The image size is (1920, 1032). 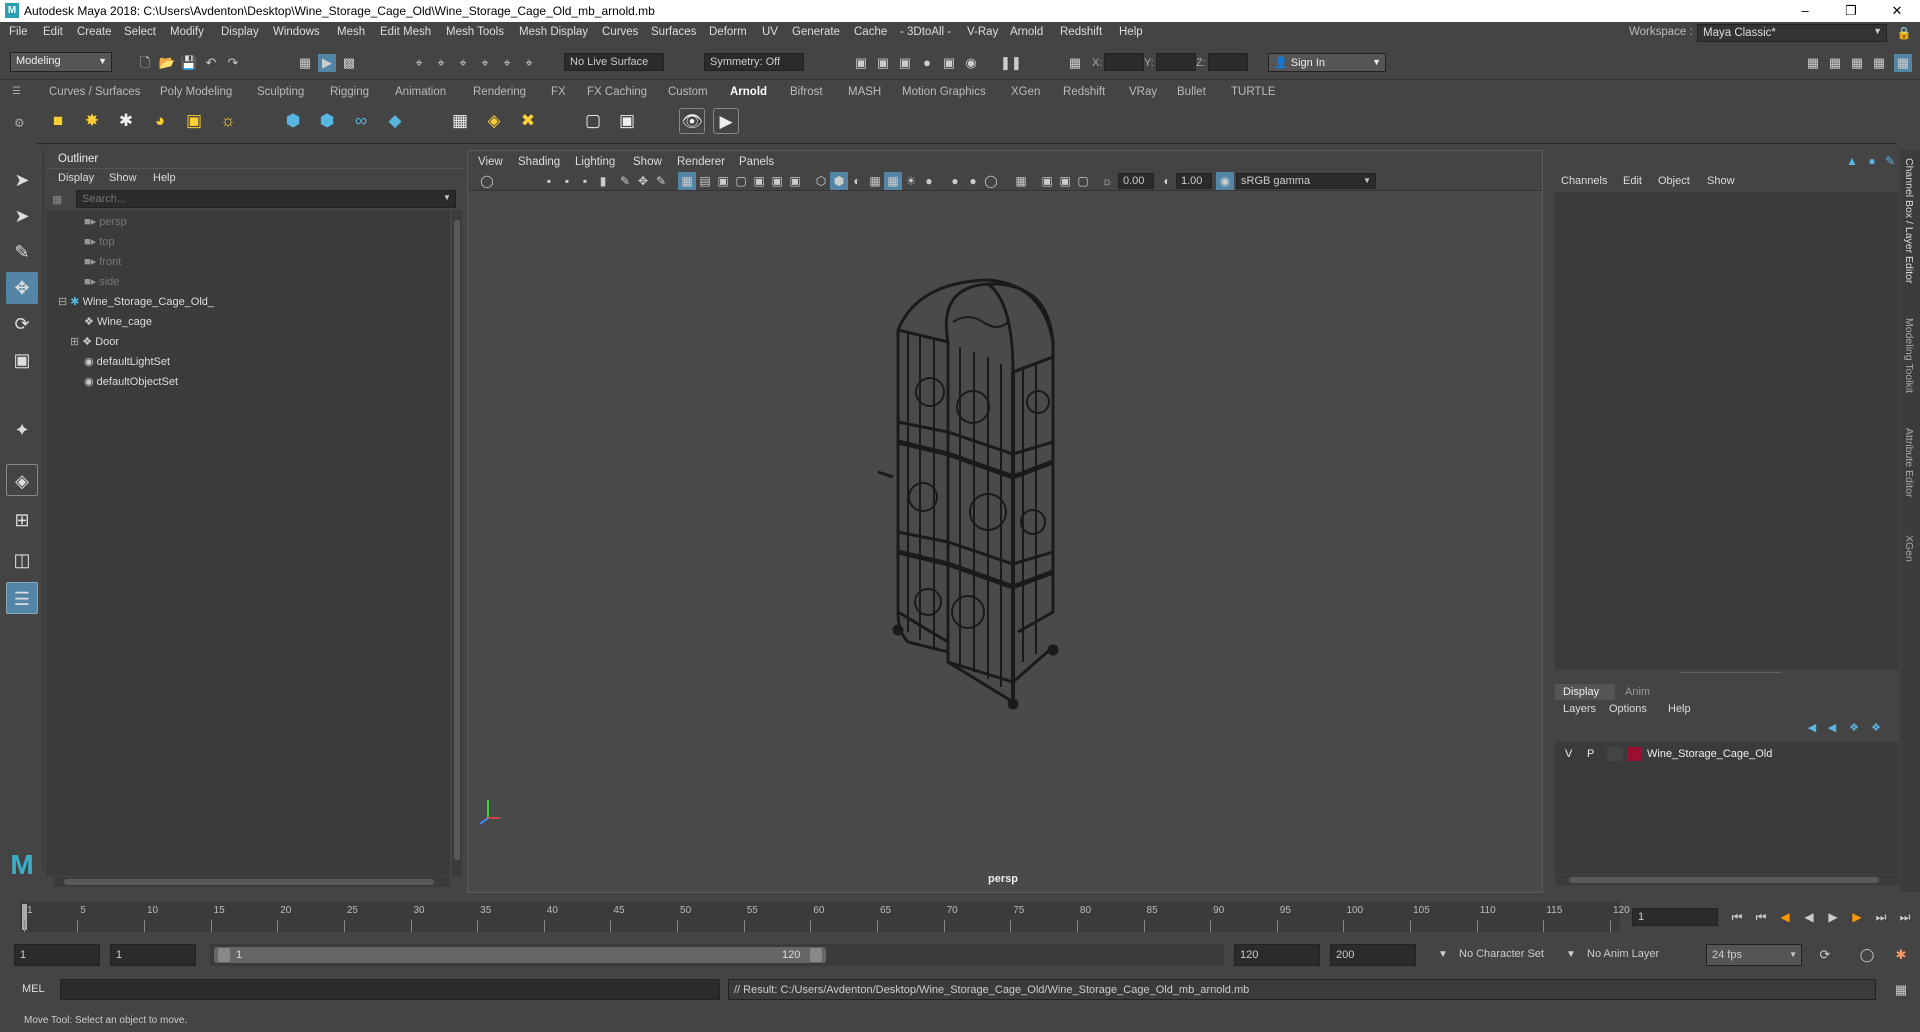 I want to click on step-forward-frame-icon: ▶, so click(x=1857, y=917).